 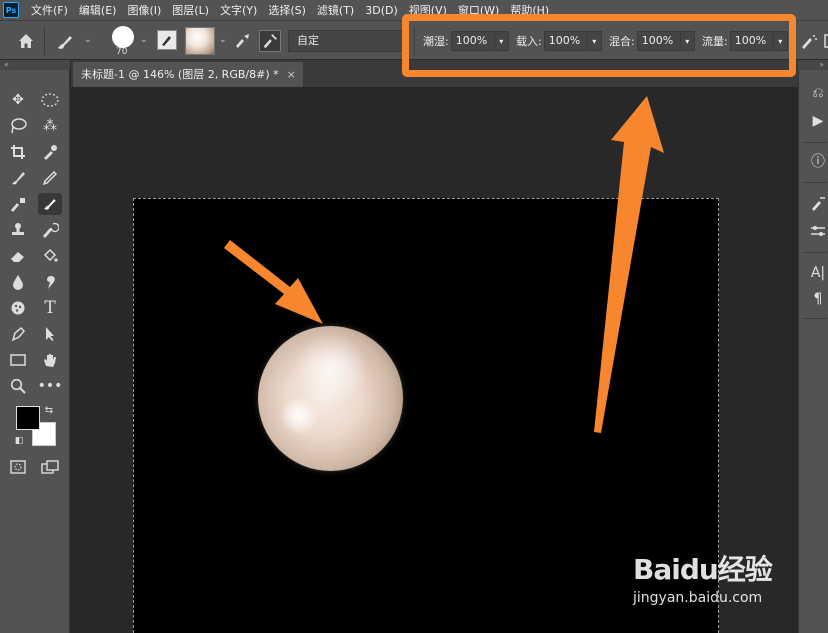 What do you see at coordinates (200, 41) in the screenshot?
I see `current-reservoir-swatch` at bounding box center [200, 41].